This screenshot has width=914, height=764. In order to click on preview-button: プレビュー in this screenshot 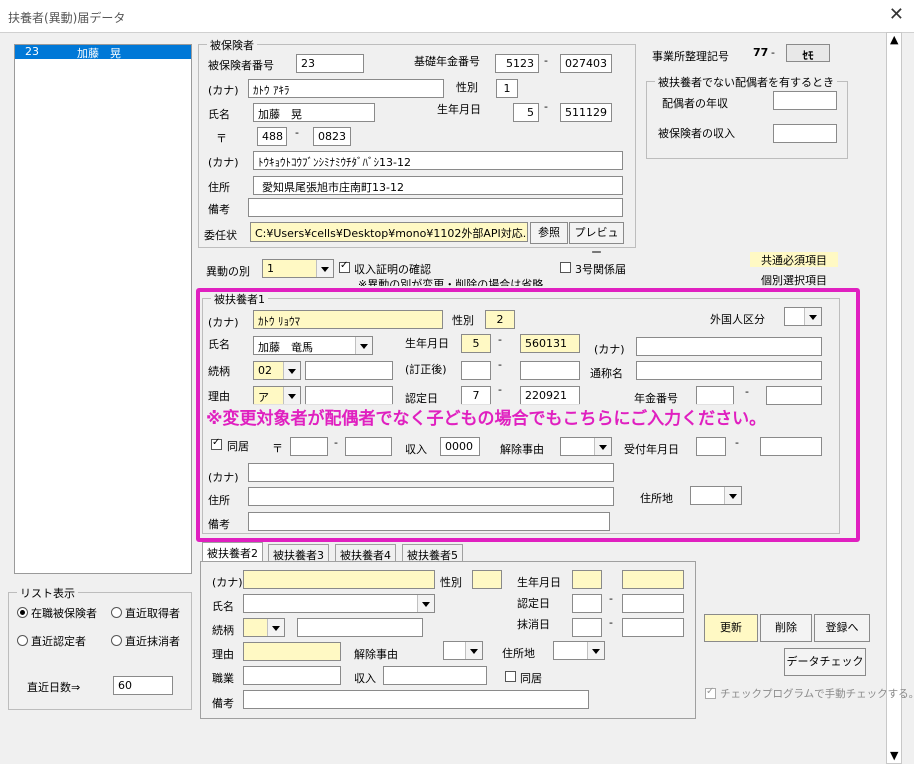, I will do `click(596, 240)`.